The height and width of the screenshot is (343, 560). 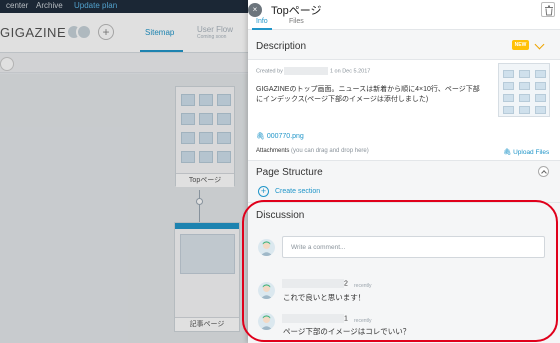 I want to click on delete-button, so click(x=548, y=9).